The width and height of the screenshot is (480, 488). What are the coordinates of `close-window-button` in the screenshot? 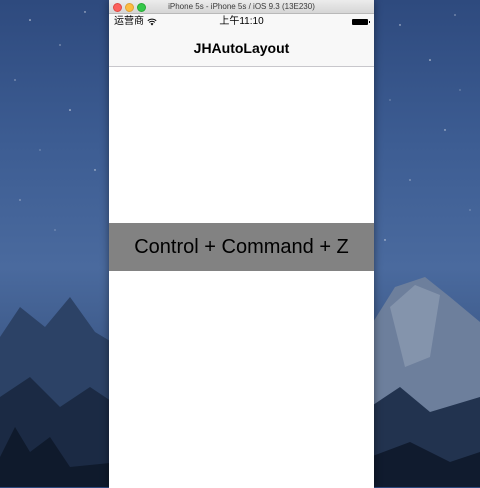 It's located at (117, 7).